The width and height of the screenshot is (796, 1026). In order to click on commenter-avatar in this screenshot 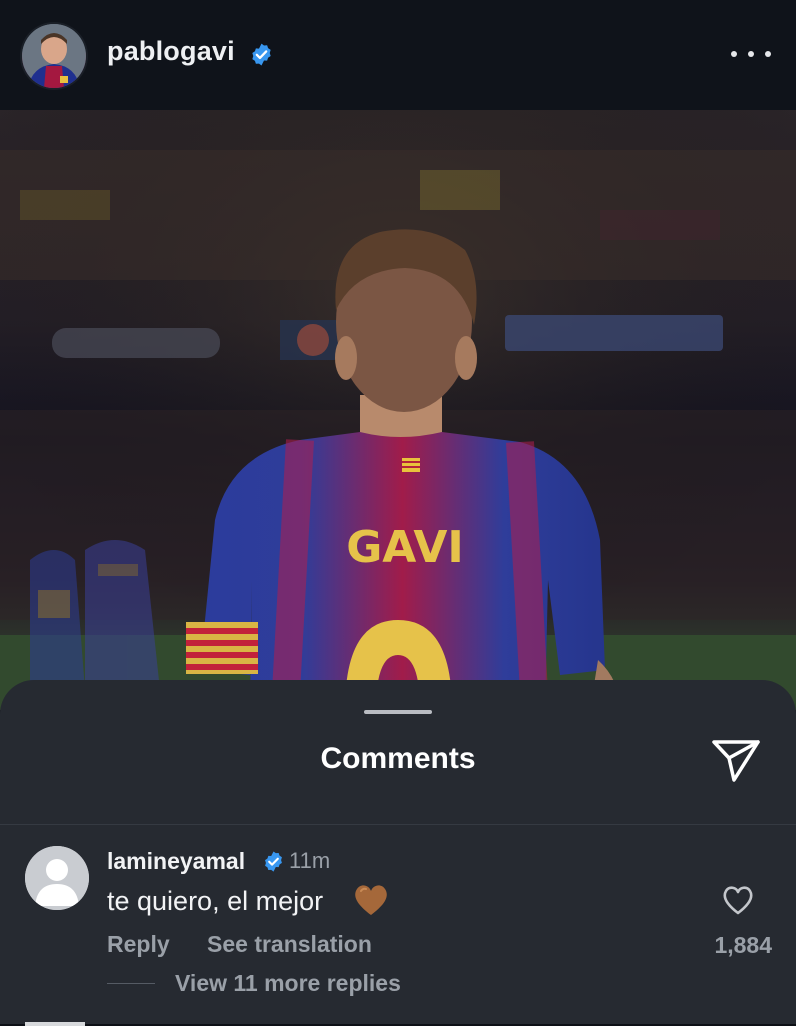, I will do `click(57, 878)`.